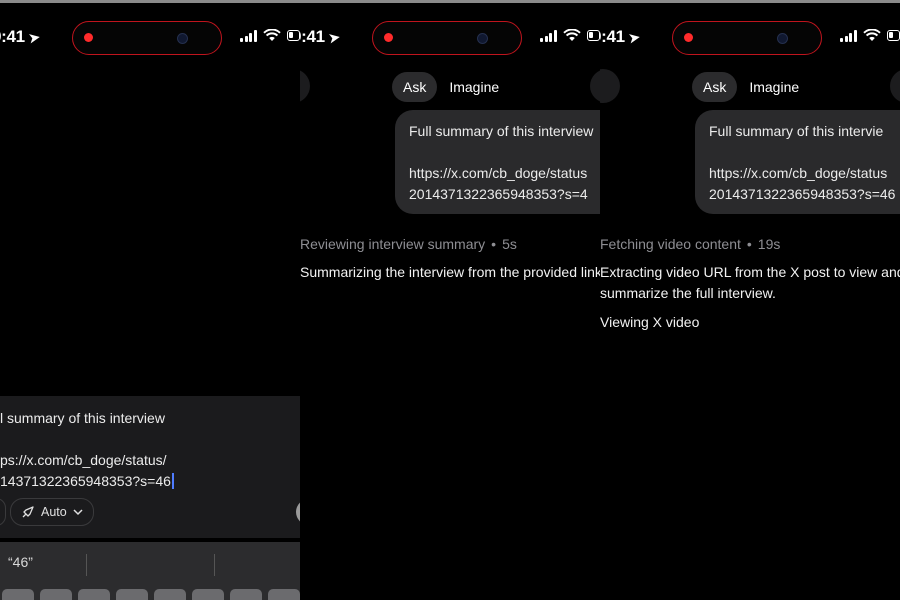 Image resolution: width=900 pixels, height=600 pixels. I want to click on mode-selector: Auto, so click(52, 512).